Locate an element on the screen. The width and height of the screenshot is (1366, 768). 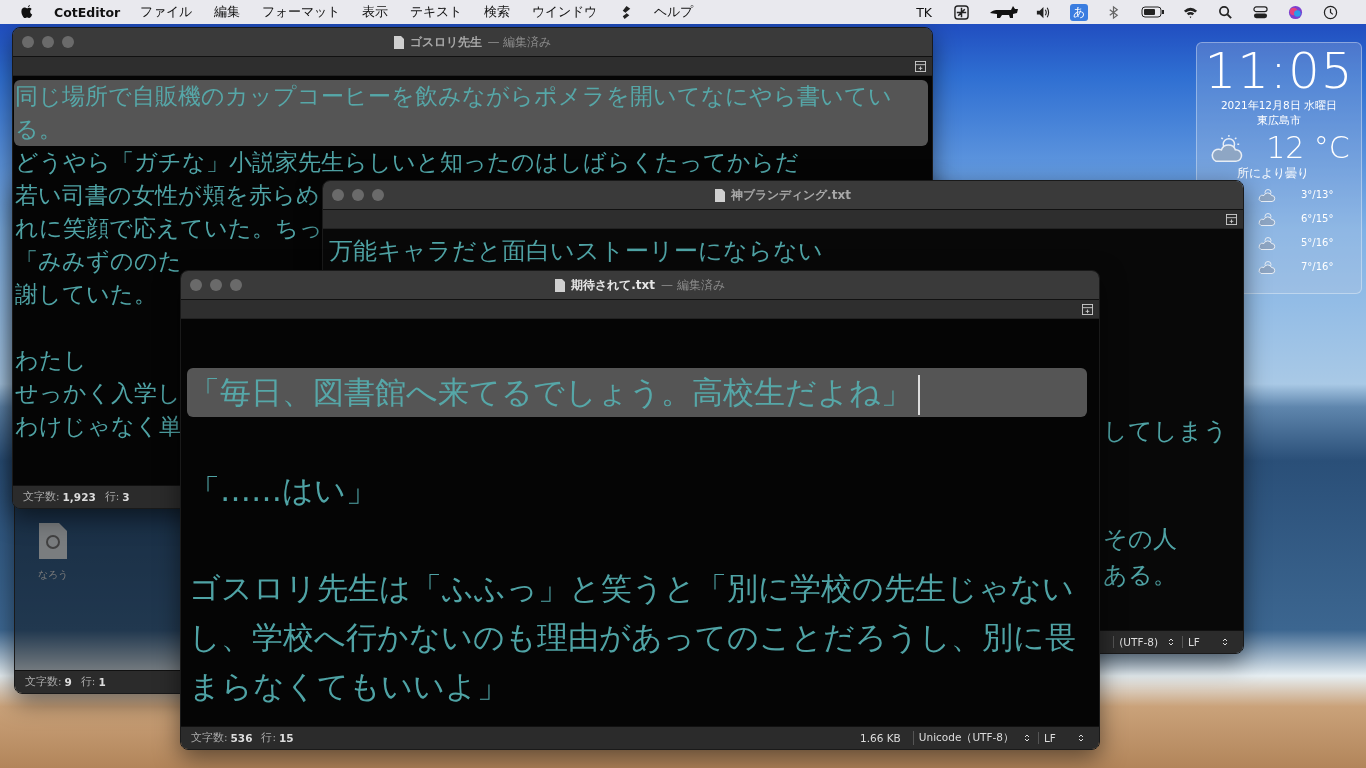
text-line: 「……はい」 is located at coordinates (283, 490).